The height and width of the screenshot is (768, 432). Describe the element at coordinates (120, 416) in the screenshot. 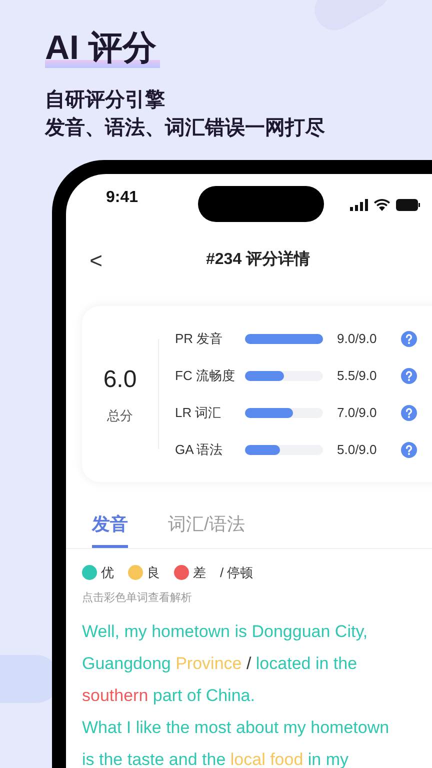

I see `overall-label: 总分` at that location.